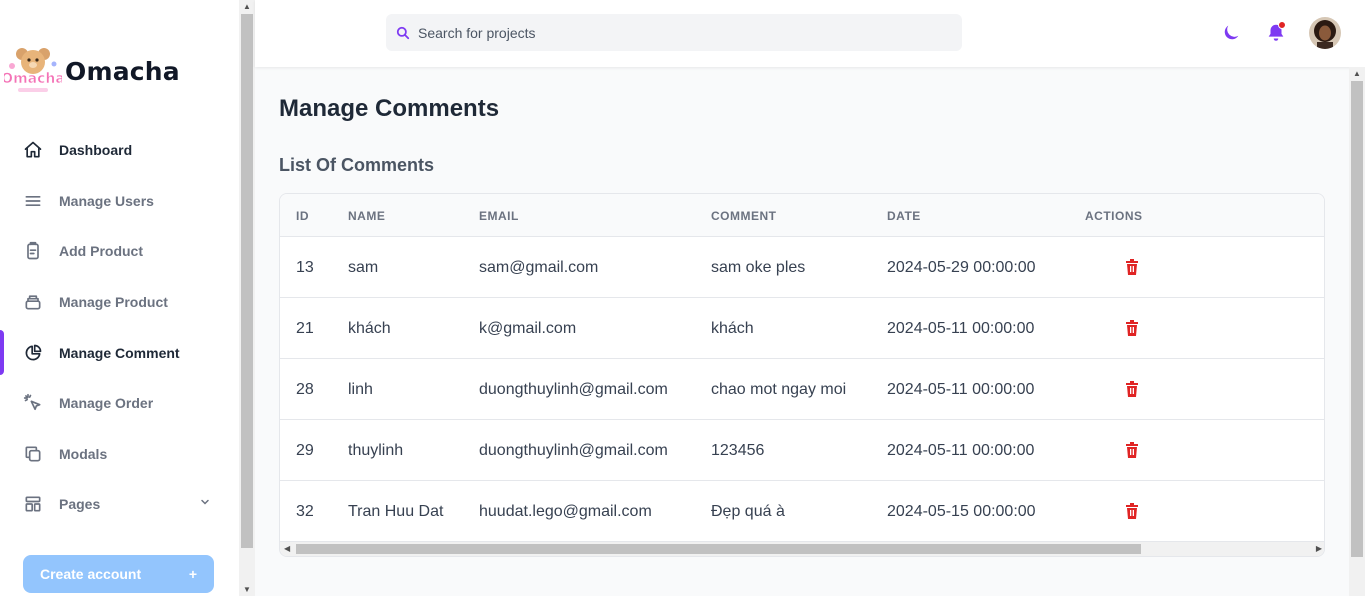 This screenshot has width=1365, height=596. Describe the element at coordinates (1282, 25) in the screenshot. I see `notification-dot` at that location.